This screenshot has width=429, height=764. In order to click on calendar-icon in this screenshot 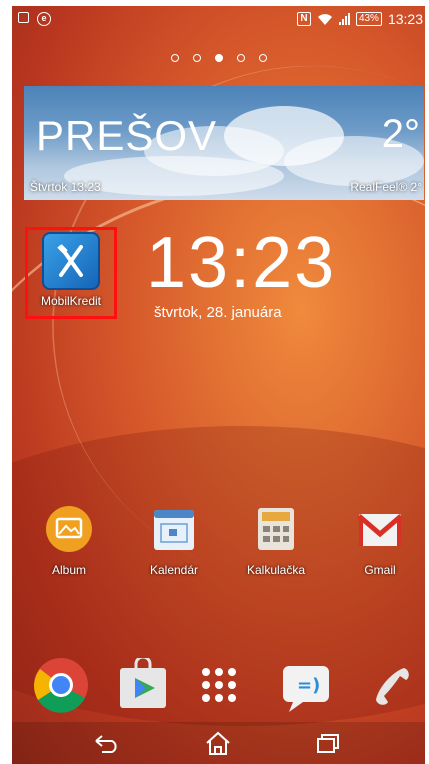, I will do `click(174, 530)`.